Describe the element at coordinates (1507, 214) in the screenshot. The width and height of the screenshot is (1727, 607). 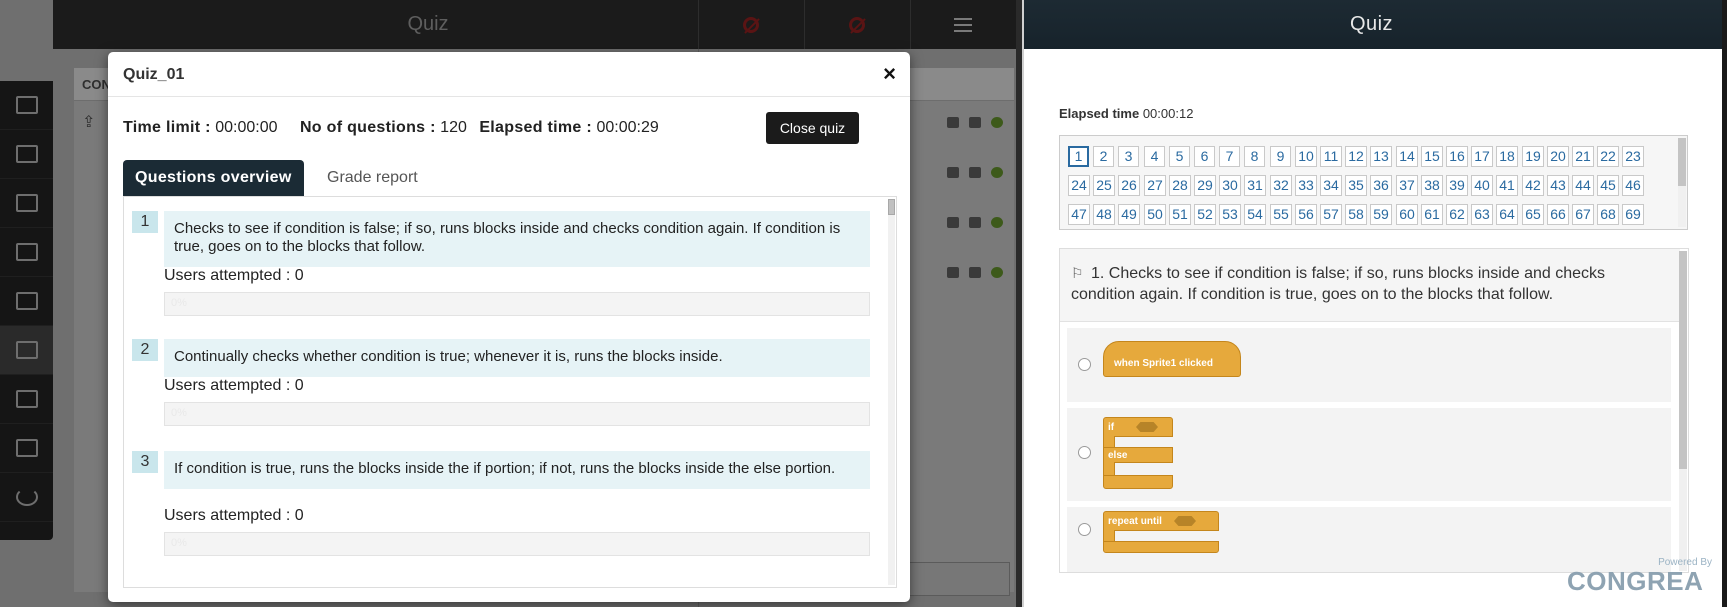
I see `question-number-button: 64` at that location.